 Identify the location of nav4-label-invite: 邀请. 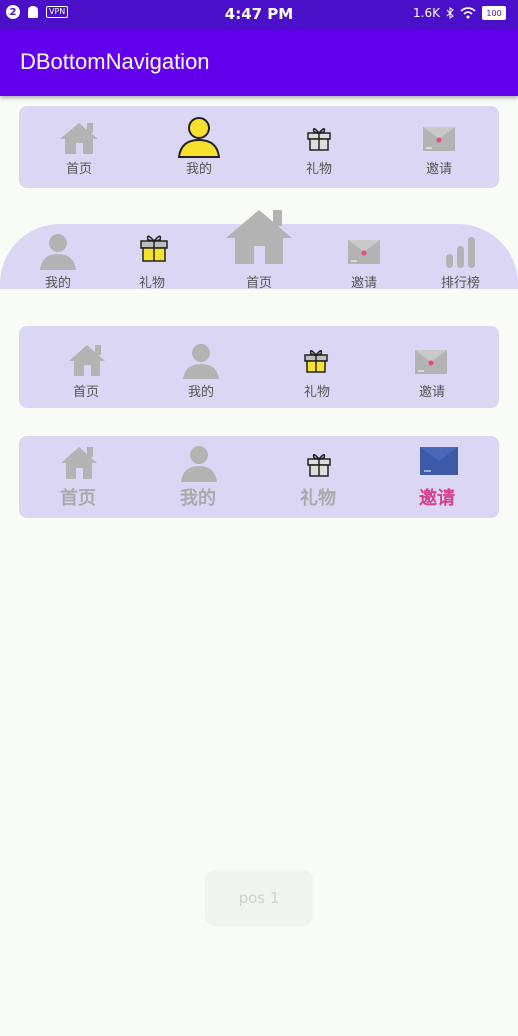
(437, 498).